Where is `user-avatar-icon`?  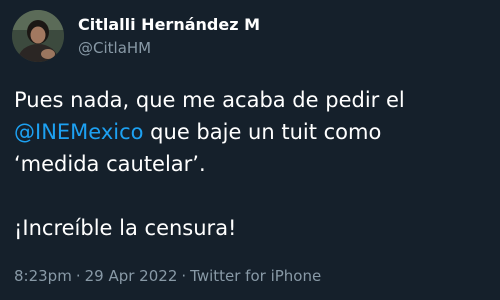 user-avatar-icon is located at coordinates (38, 36).